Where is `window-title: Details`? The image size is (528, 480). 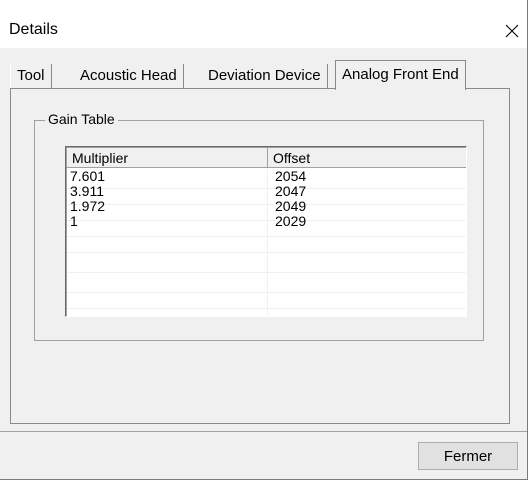 window-title: Details is located at coordinates (33, 29).